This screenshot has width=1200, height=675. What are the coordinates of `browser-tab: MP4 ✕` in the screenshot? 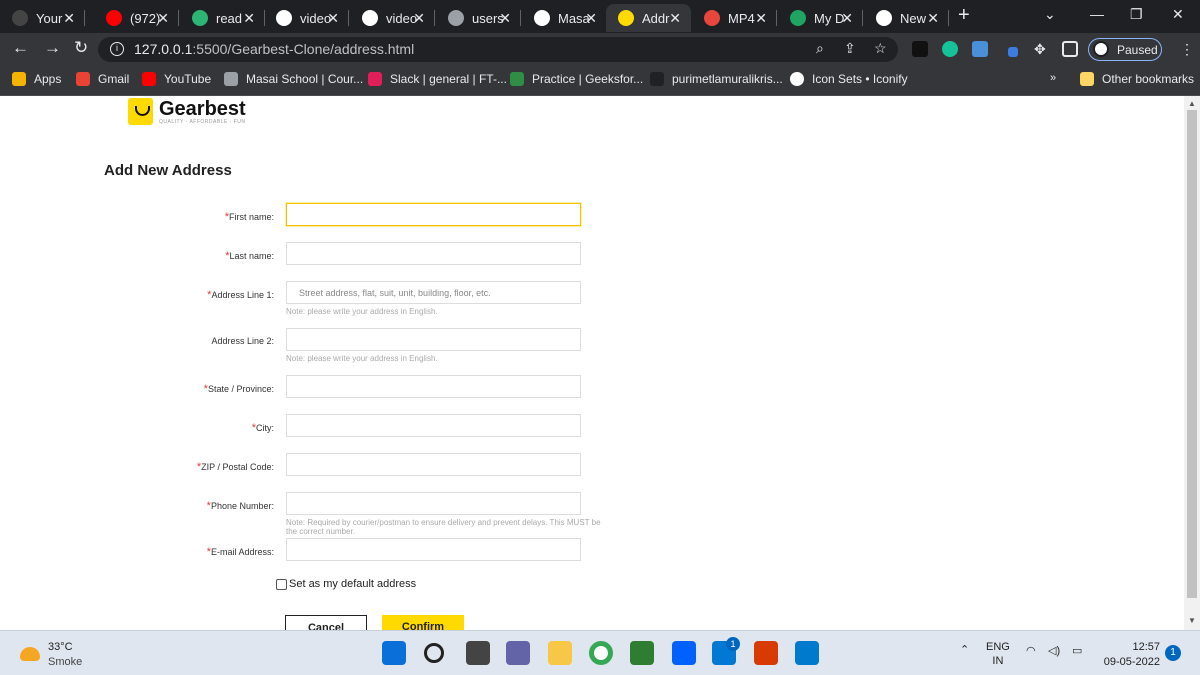 It's located at (734, 18).